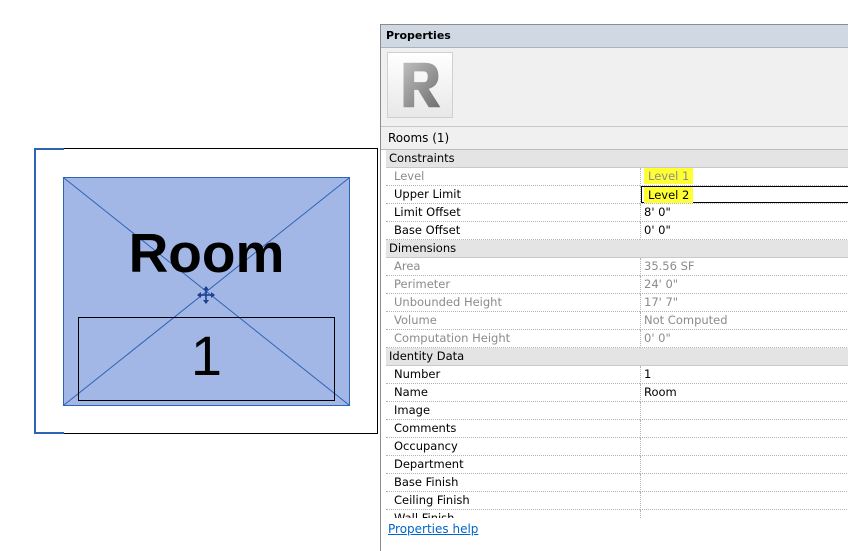 Image resolution: width=848 pixels, height=551 pixels. What do you see at coordinates (206, 355) in the screenshot?
I see `room-tag-number: 1` at bounding box center [206, 355].